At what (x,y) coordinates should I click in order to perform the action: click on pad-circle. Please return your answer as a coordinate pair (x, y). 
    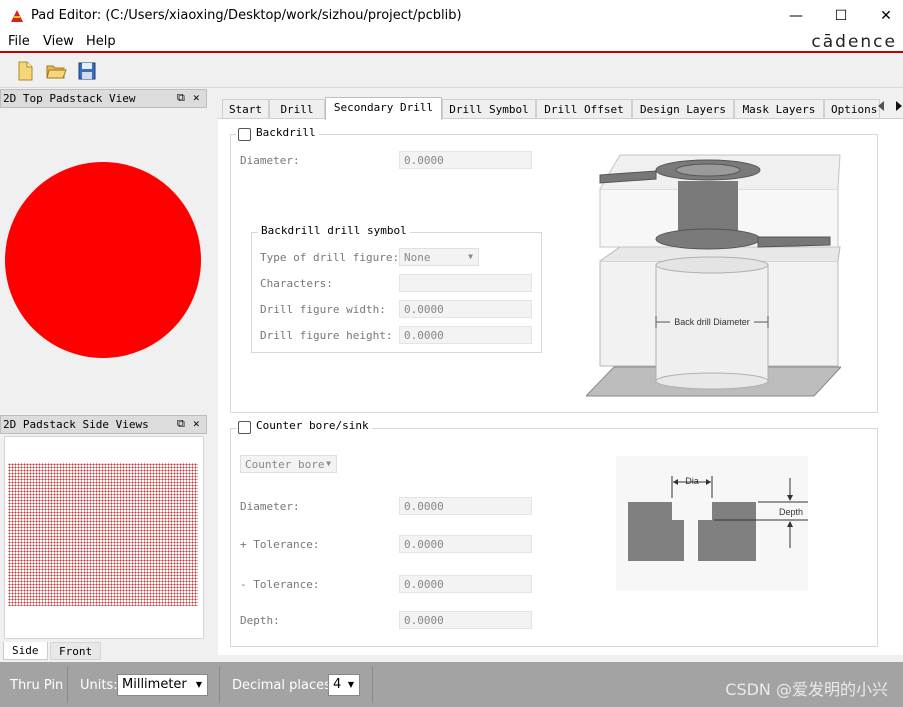
    Looking at the image, I should click on (103, 260).